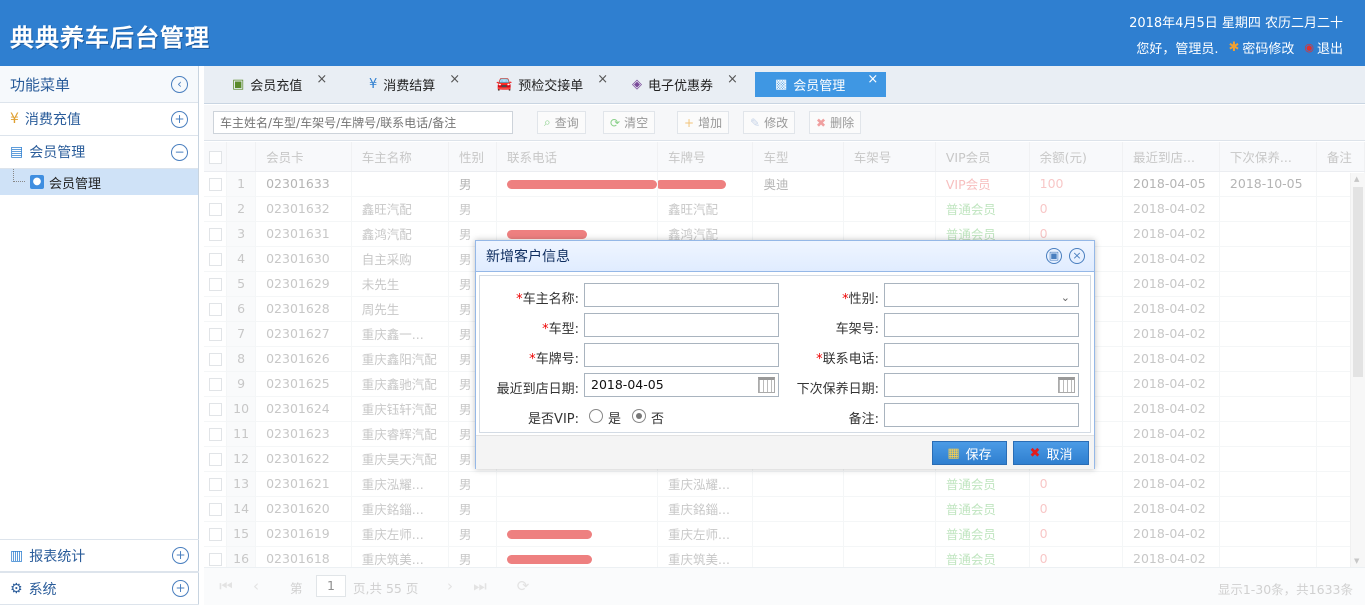 This screenshot has width=1365, height=605. I want to click on save-button: ▦ 保存, so click(969, 453).